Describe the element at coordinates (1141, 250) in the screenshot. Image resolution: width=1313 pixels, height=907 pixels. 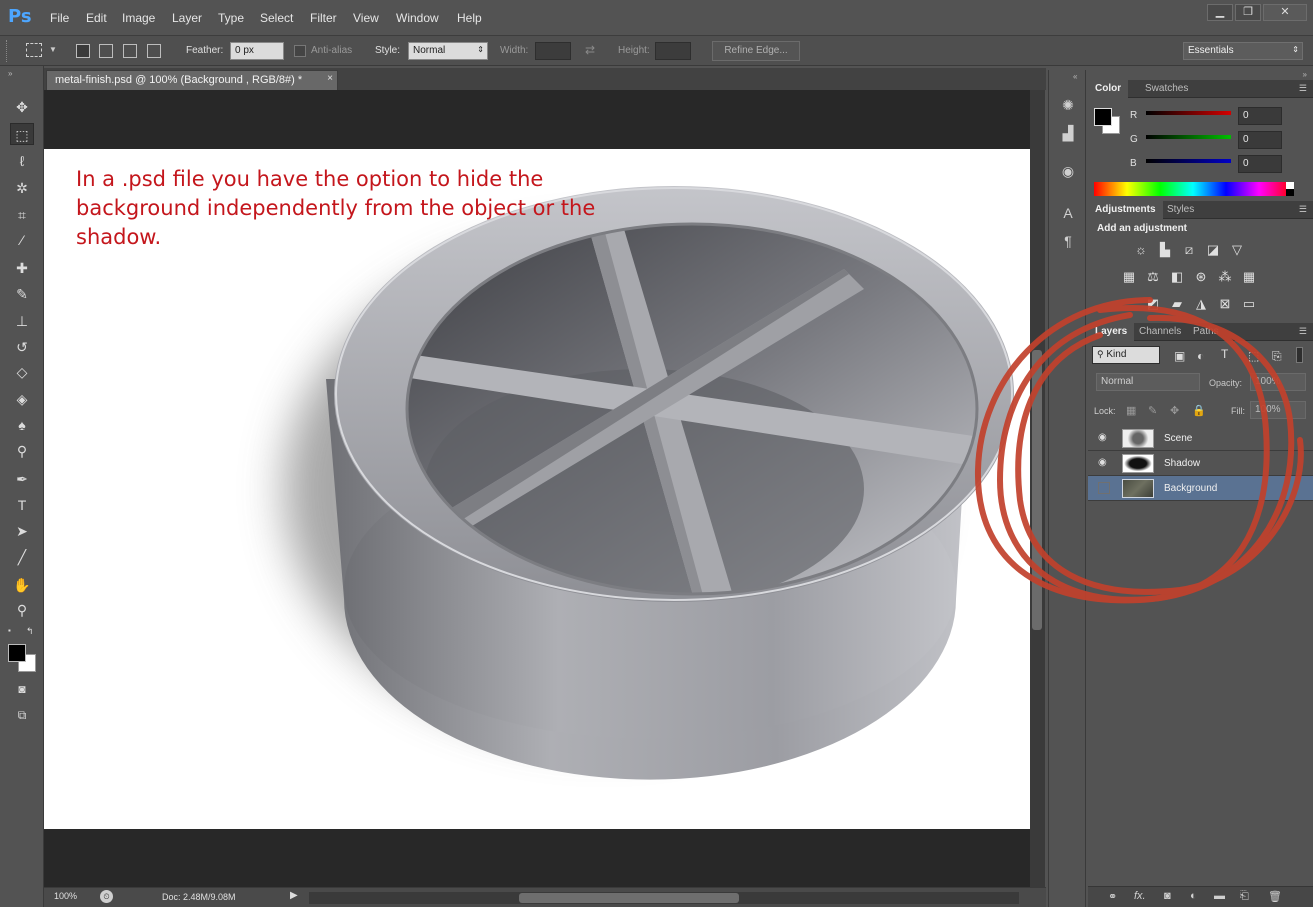
I see `brightness-contrast-icon: ☼` at that location.